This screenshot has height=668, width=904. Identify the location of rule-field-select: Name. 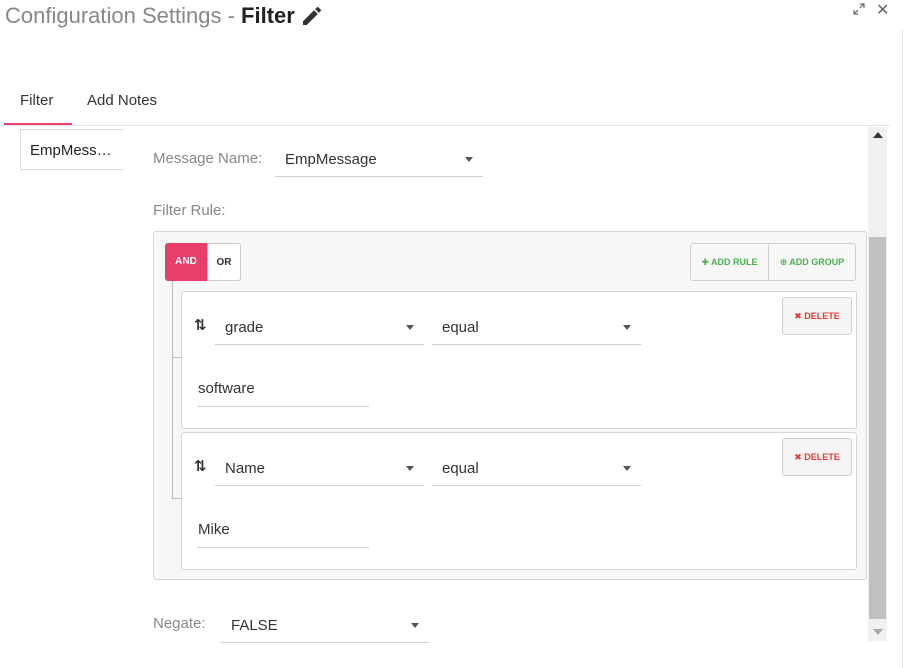
(319, 468).